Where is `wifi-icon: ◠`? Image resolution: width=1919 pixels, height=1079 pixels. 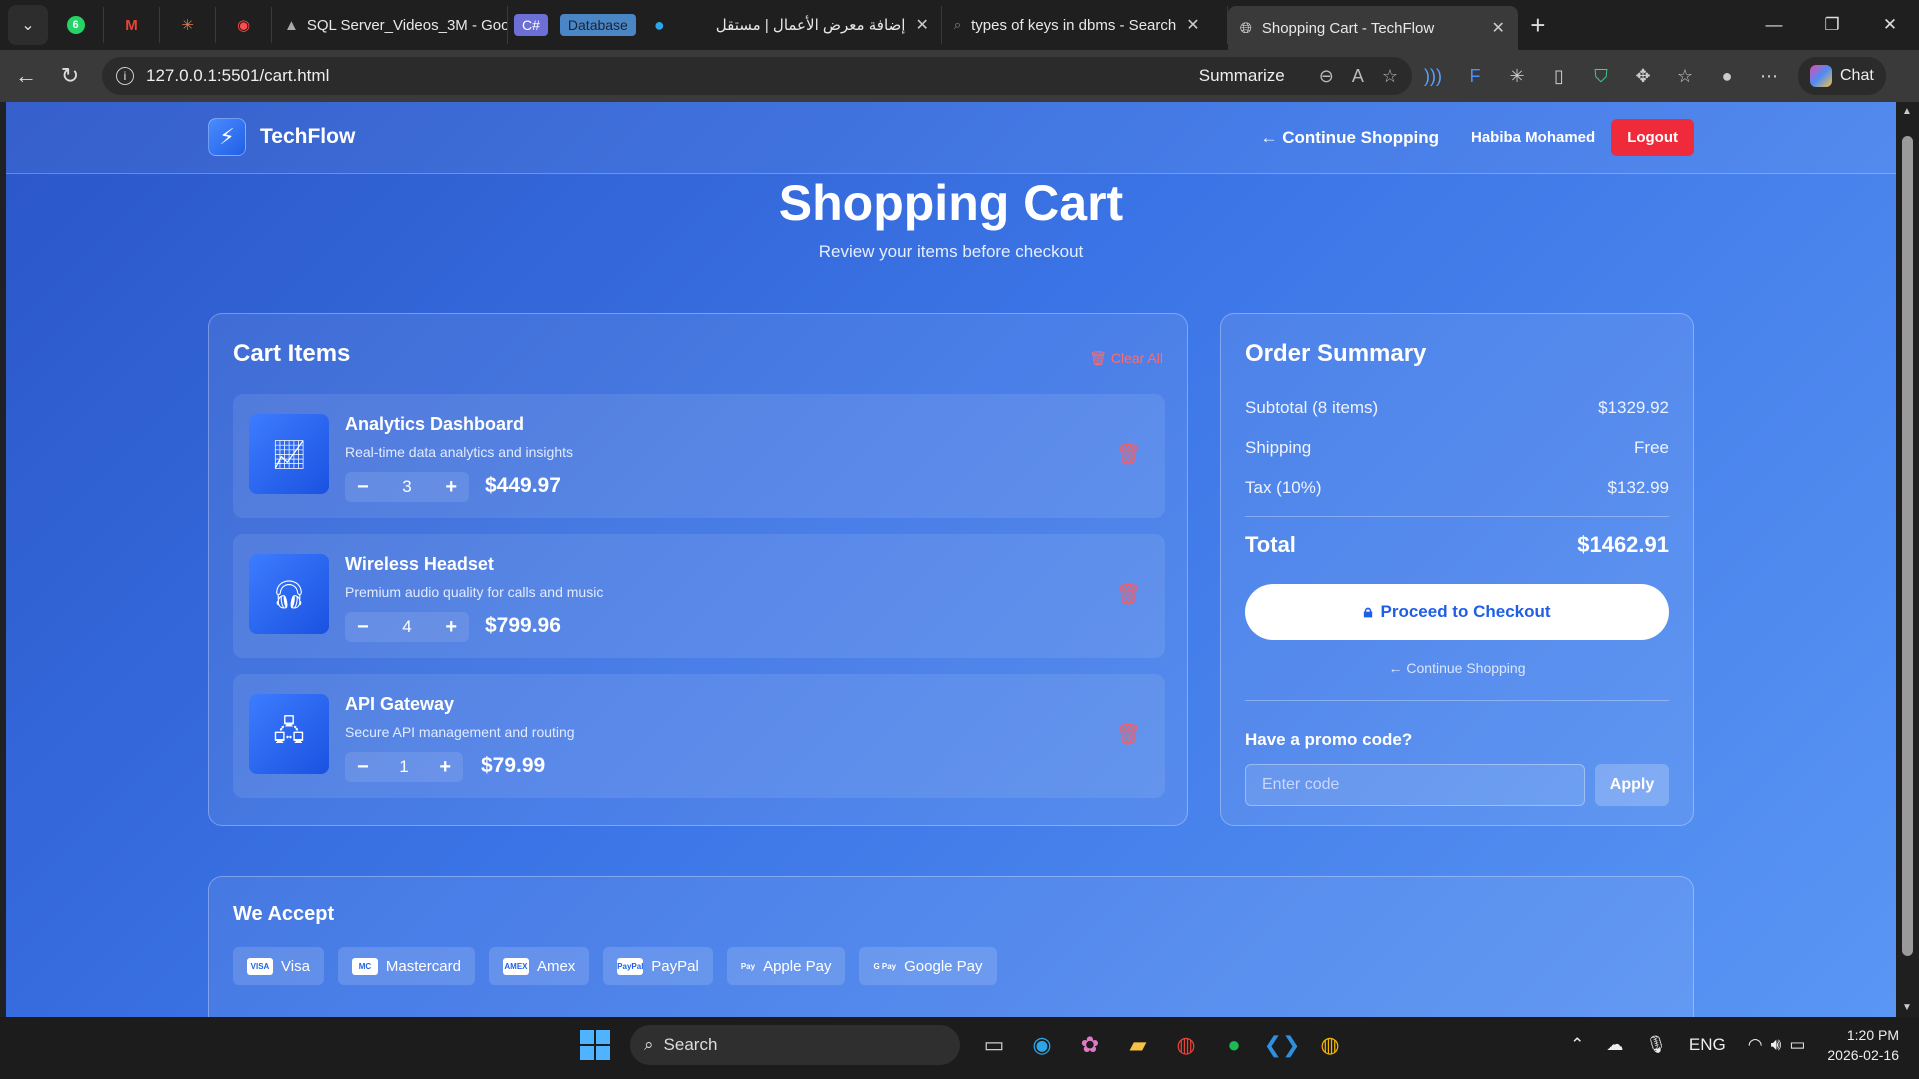 wifi-icon: ◠ is located at coordinates (1755, 1045).